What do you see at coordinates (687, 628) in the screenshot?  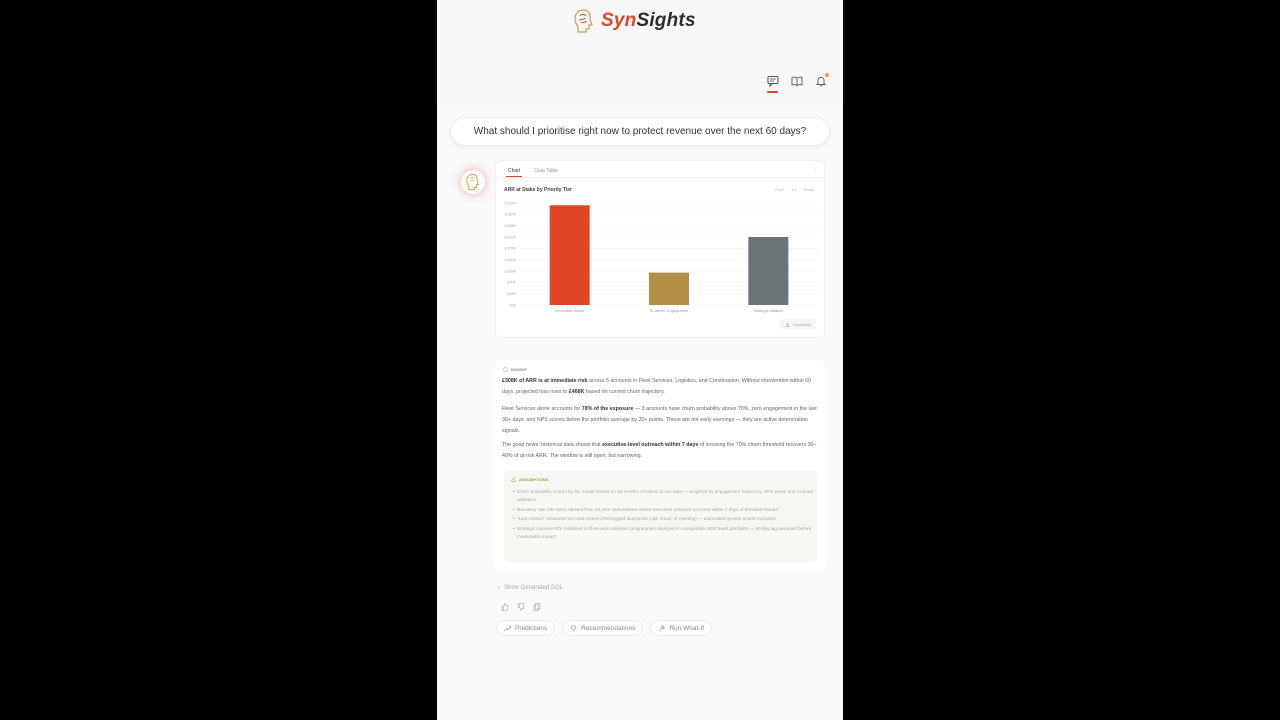 I see `run-what-if-label: Run What-If` at bounding box center [687, 628].